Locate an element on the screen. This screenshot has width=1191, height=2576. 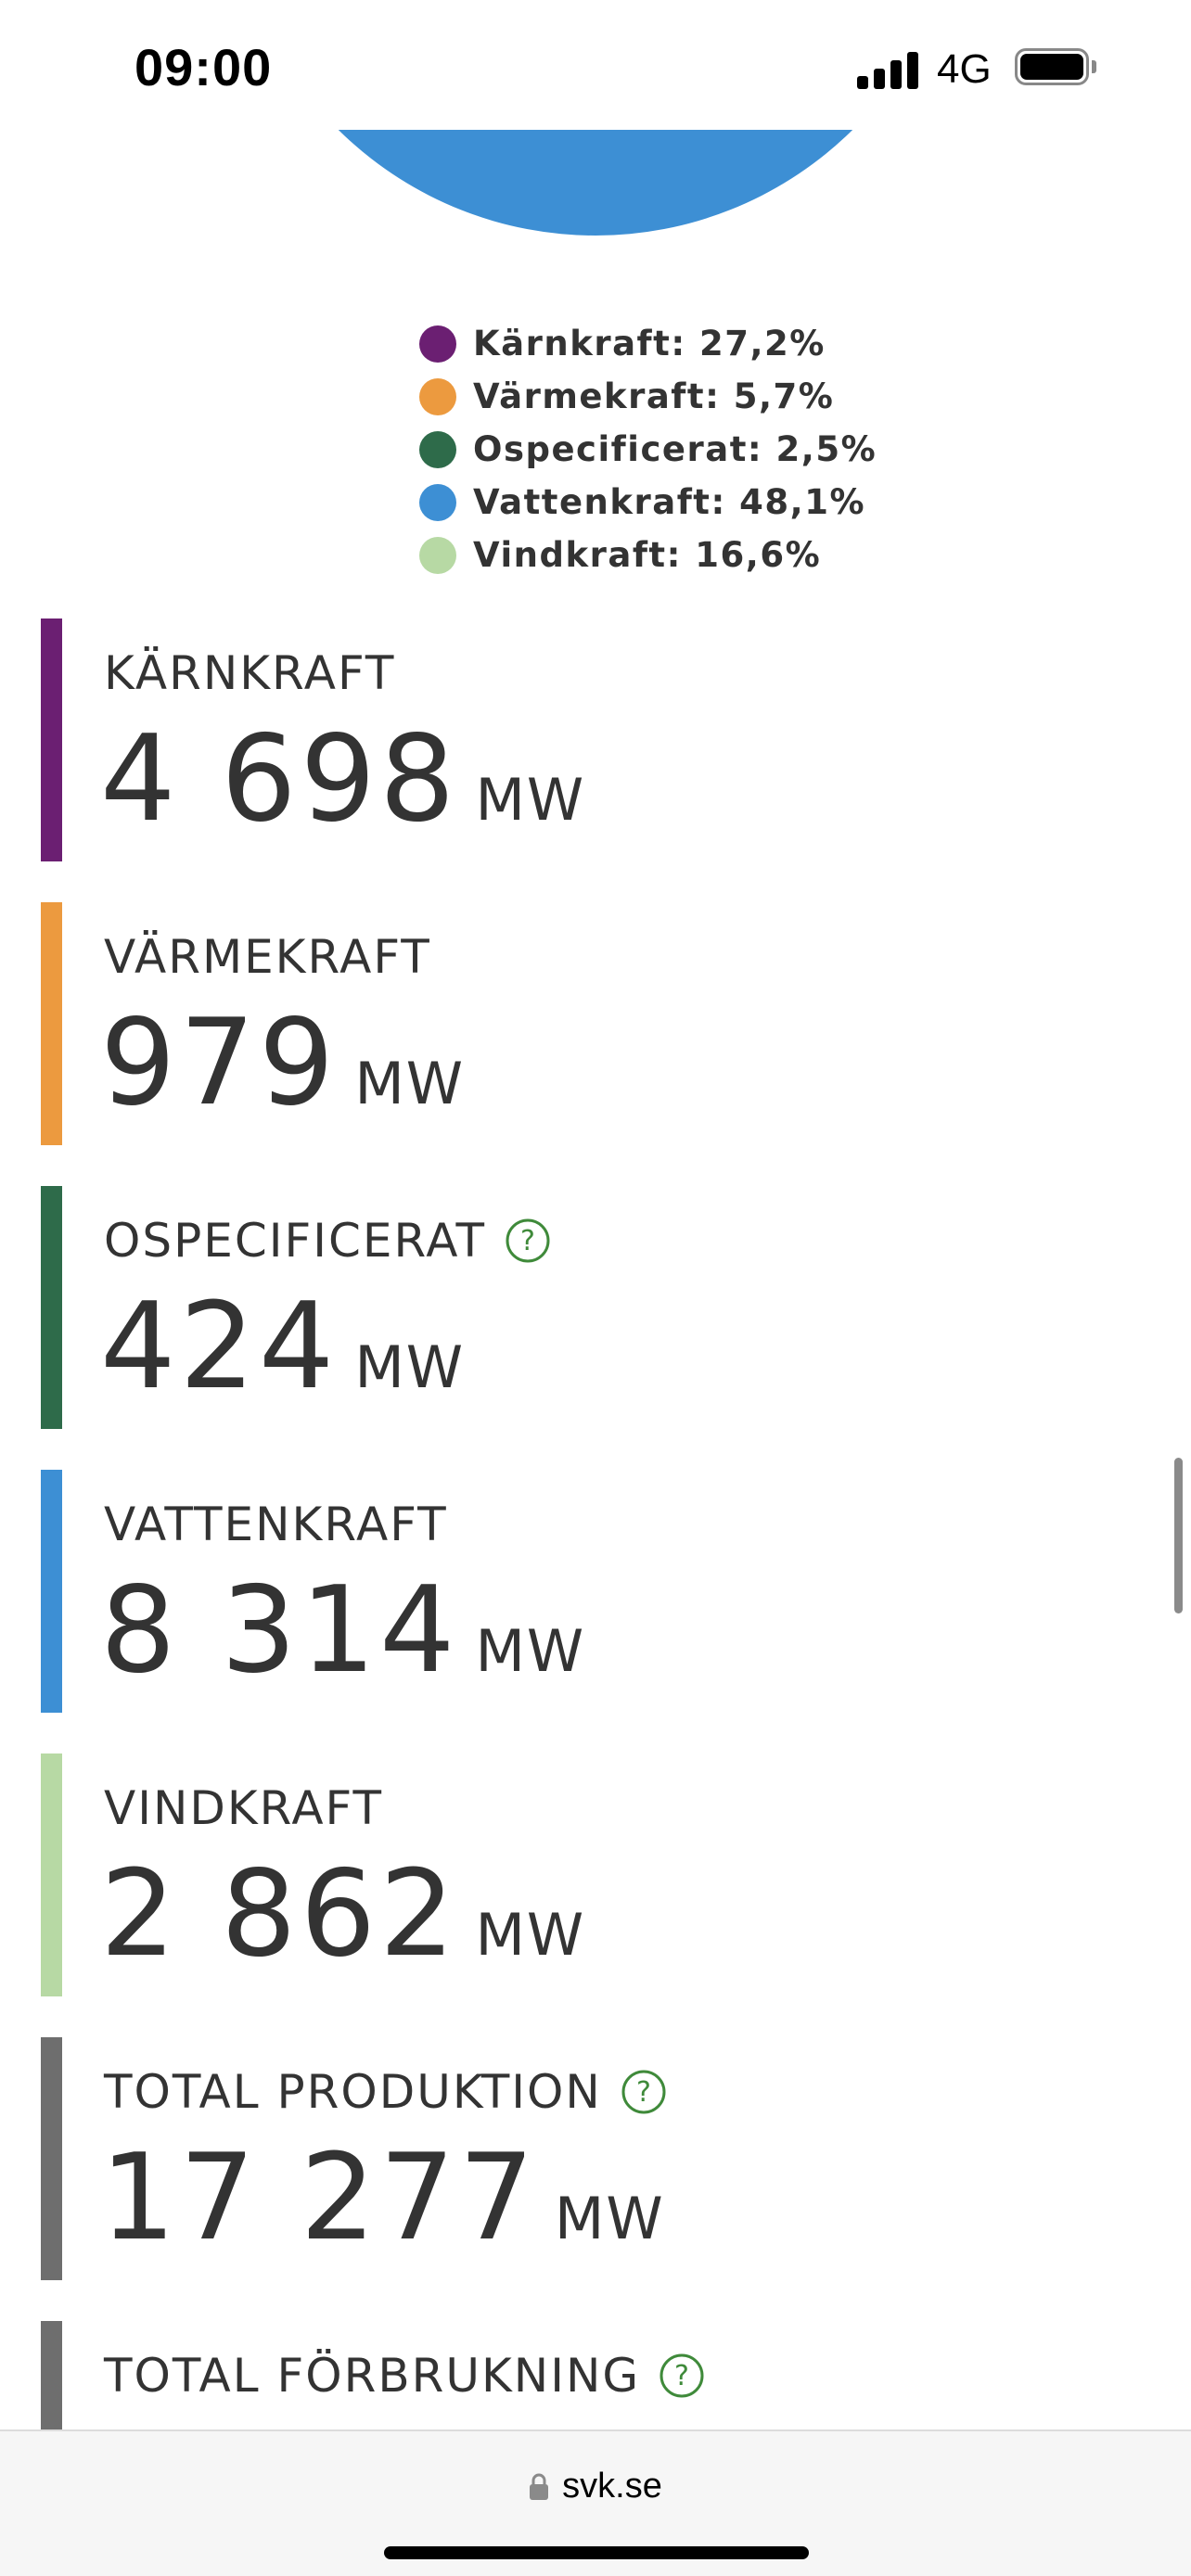
browser-bar: svk.se is located at coordinates (595, 2502).